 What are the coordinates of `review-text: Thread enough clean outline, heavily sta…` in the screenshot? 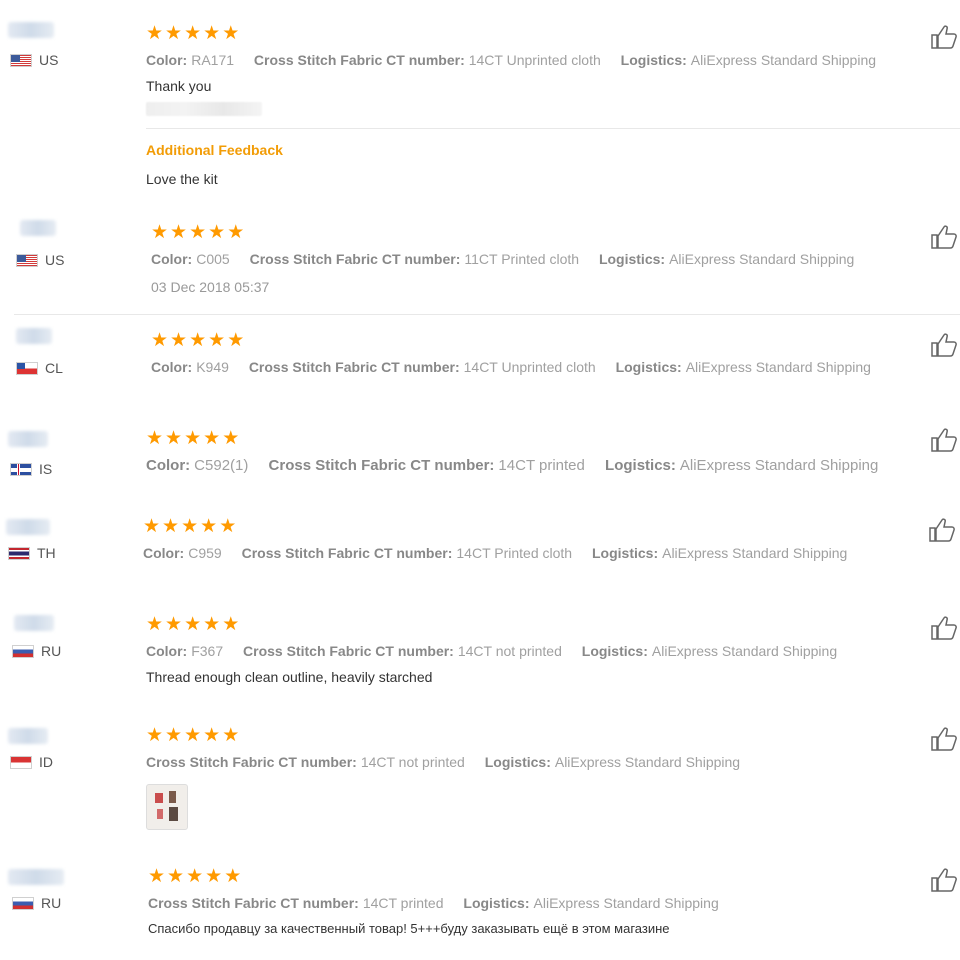 It's located at (289, 677).